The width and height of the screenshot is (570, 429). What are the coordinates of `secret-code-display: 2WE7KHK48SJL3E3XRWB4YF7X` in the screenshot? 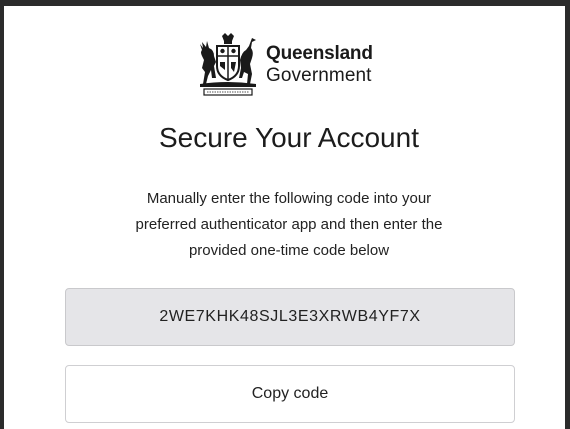 It's located at (290, 317).